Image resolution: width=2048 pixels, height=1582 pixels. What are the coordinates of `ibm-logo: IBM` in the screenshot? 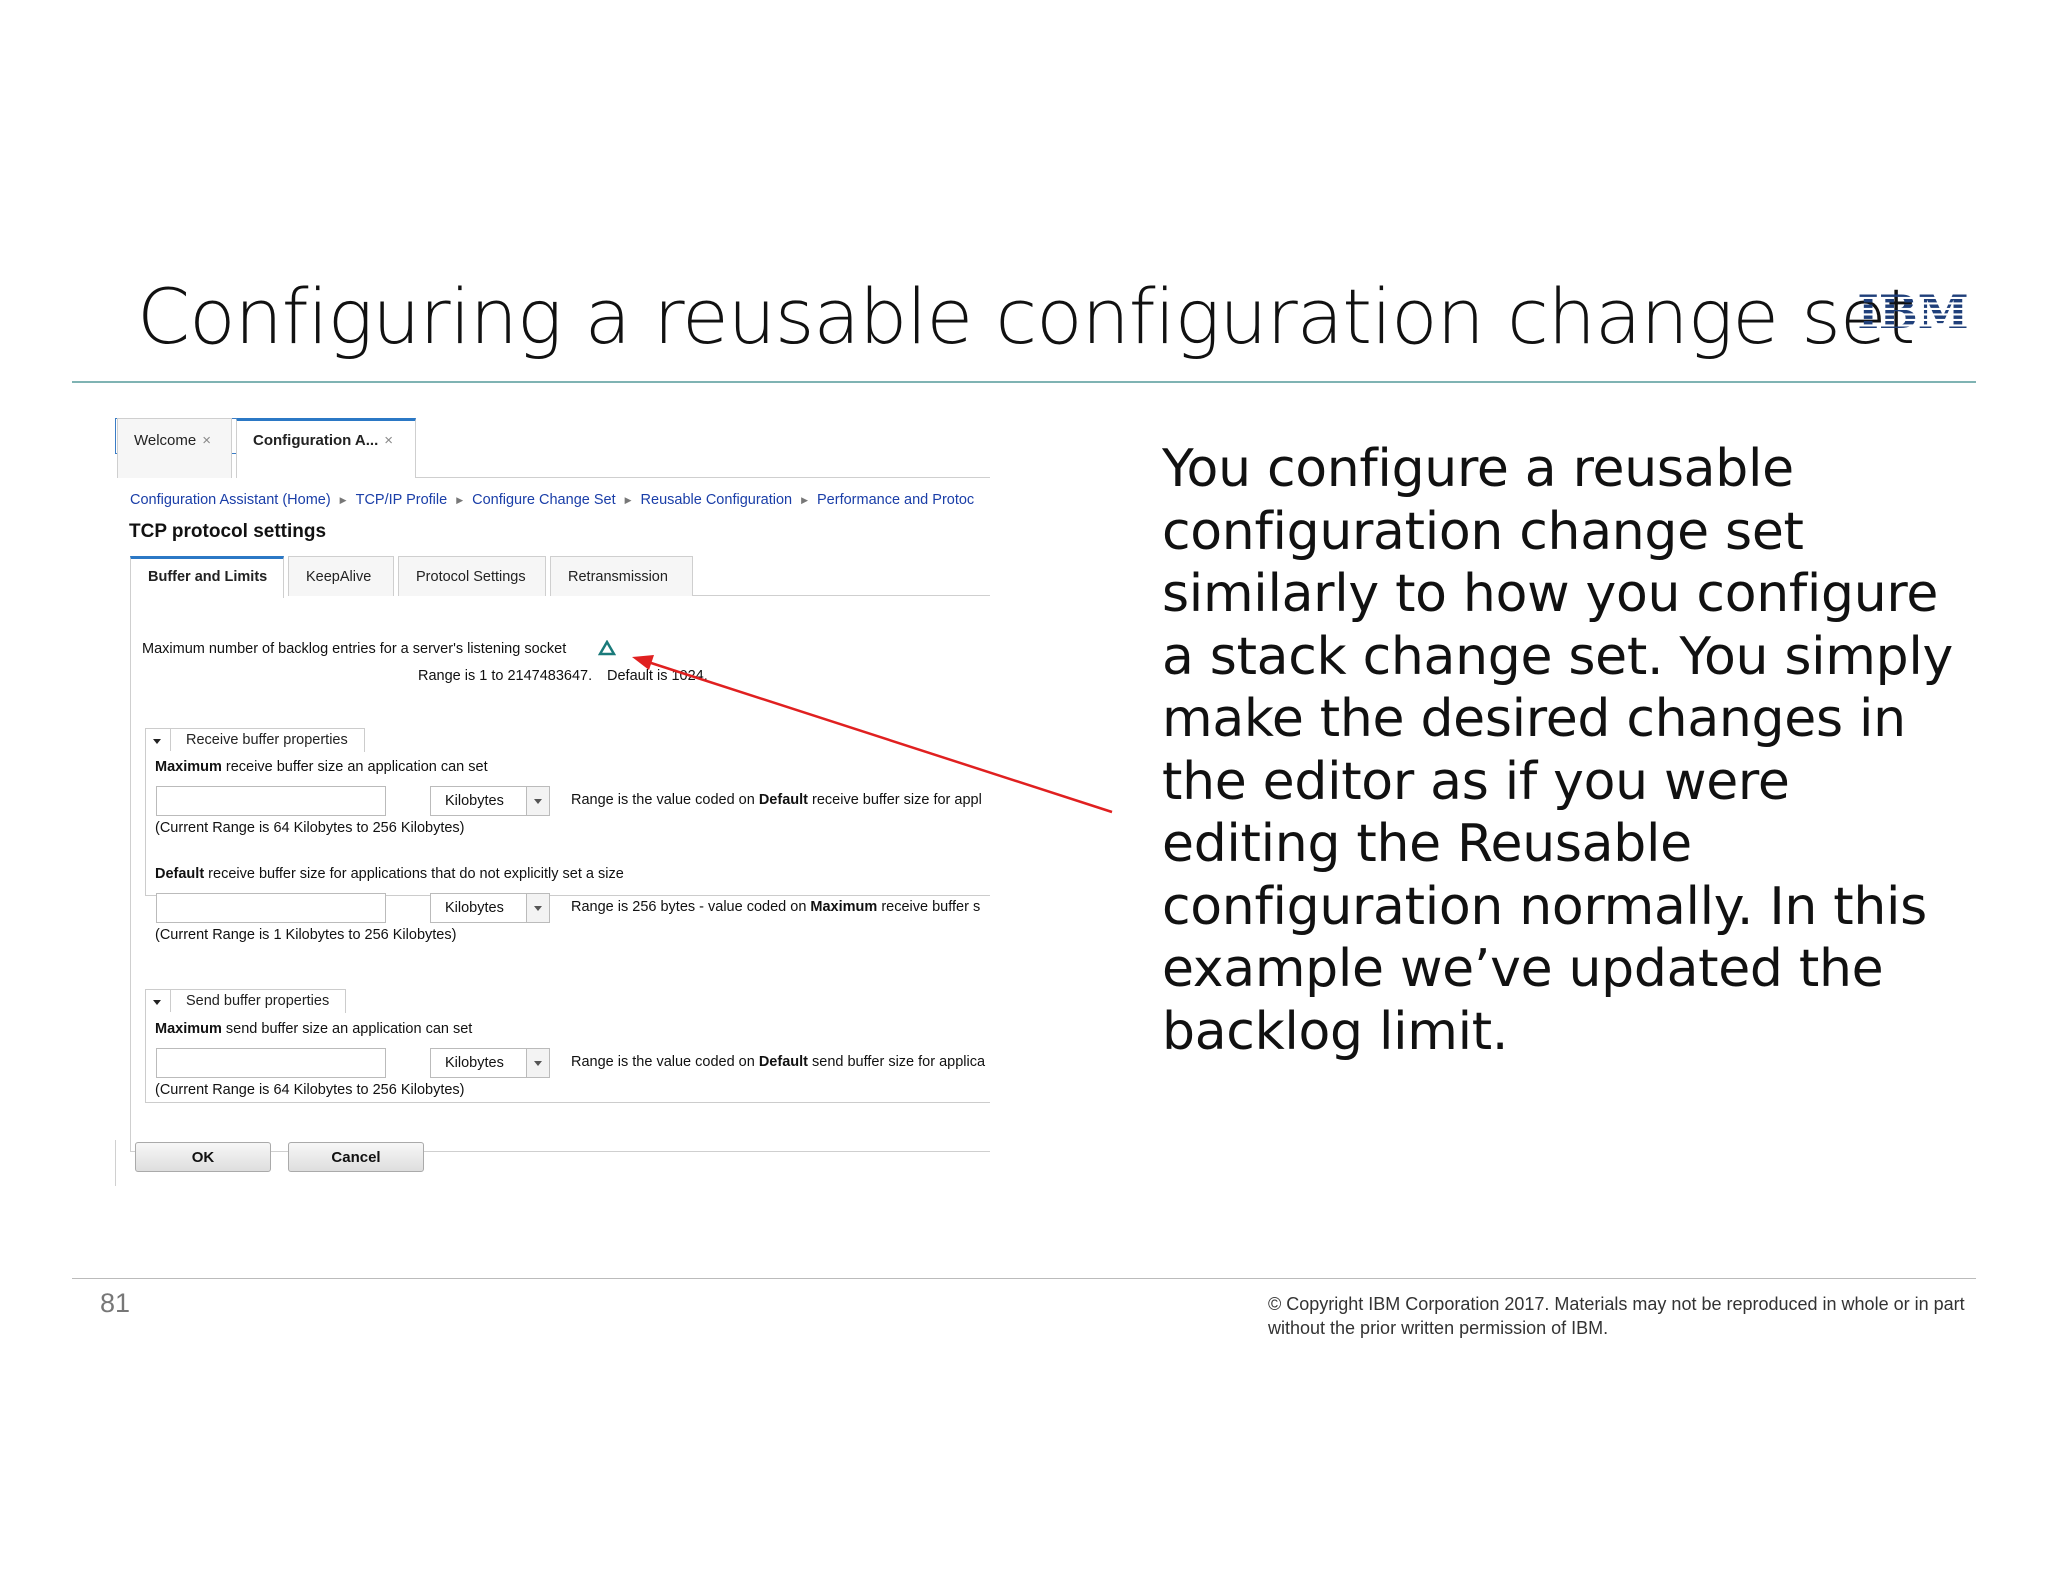 It's located at (1913, 310).